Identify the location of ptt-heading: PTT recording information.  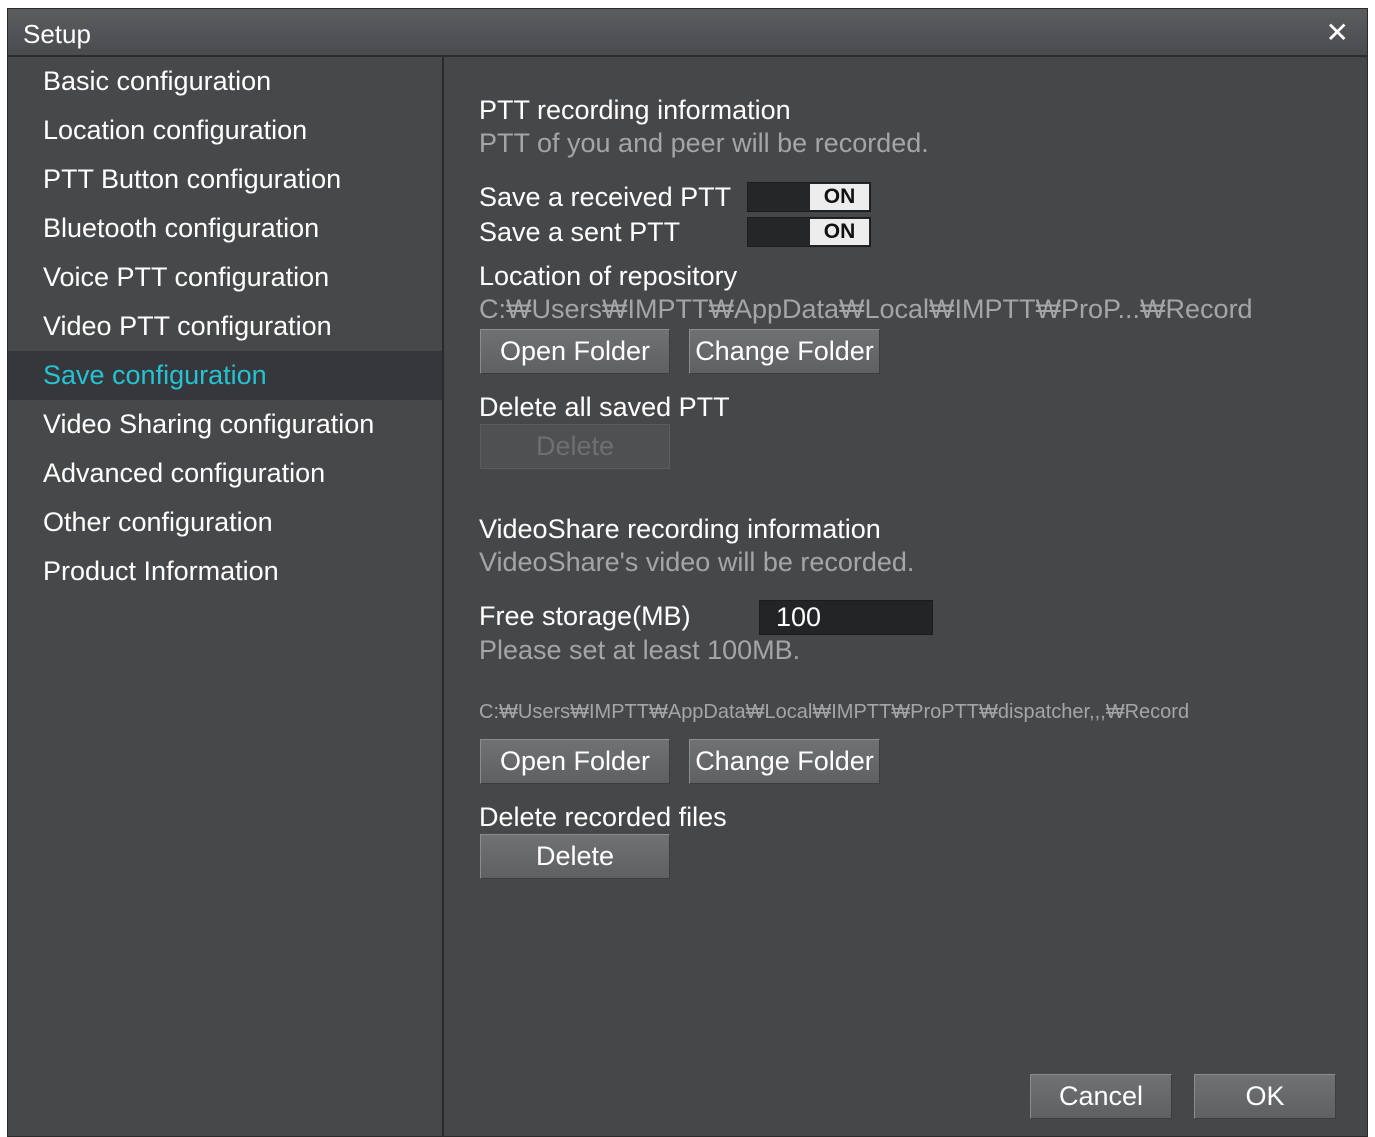
(635, 110).